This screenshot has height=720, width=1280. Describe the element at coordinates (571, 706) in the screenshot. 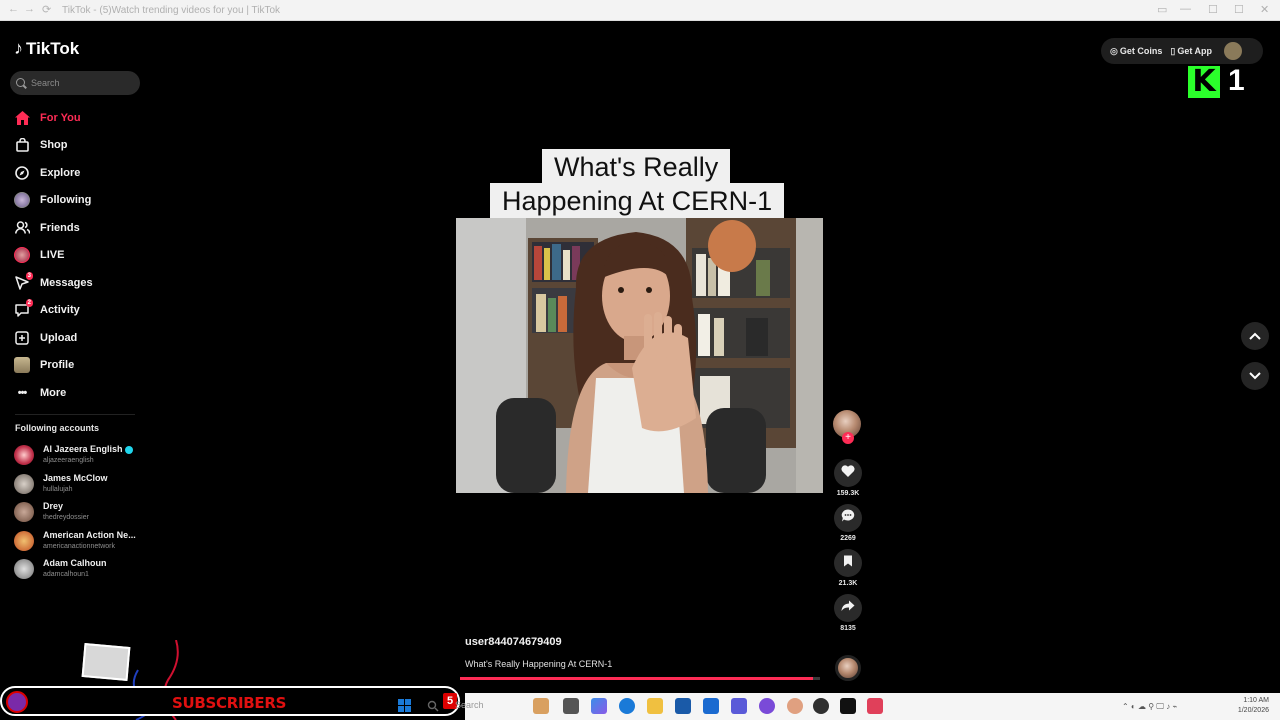

I see `terminal-icon` at that location.